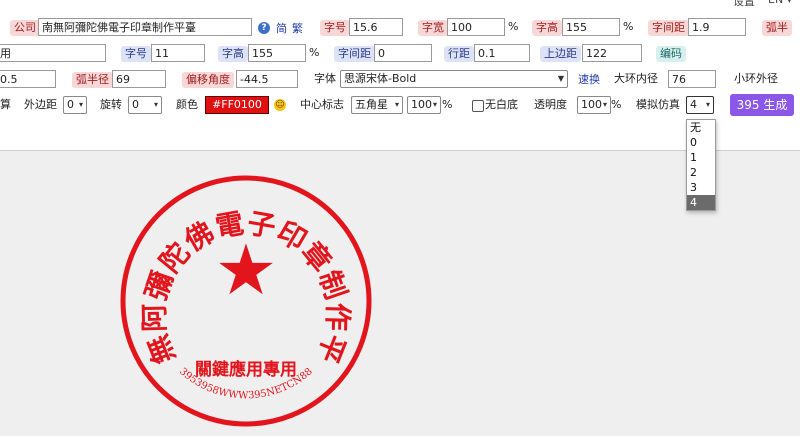  I want to click on sim-option: 1, so click(701, 157).